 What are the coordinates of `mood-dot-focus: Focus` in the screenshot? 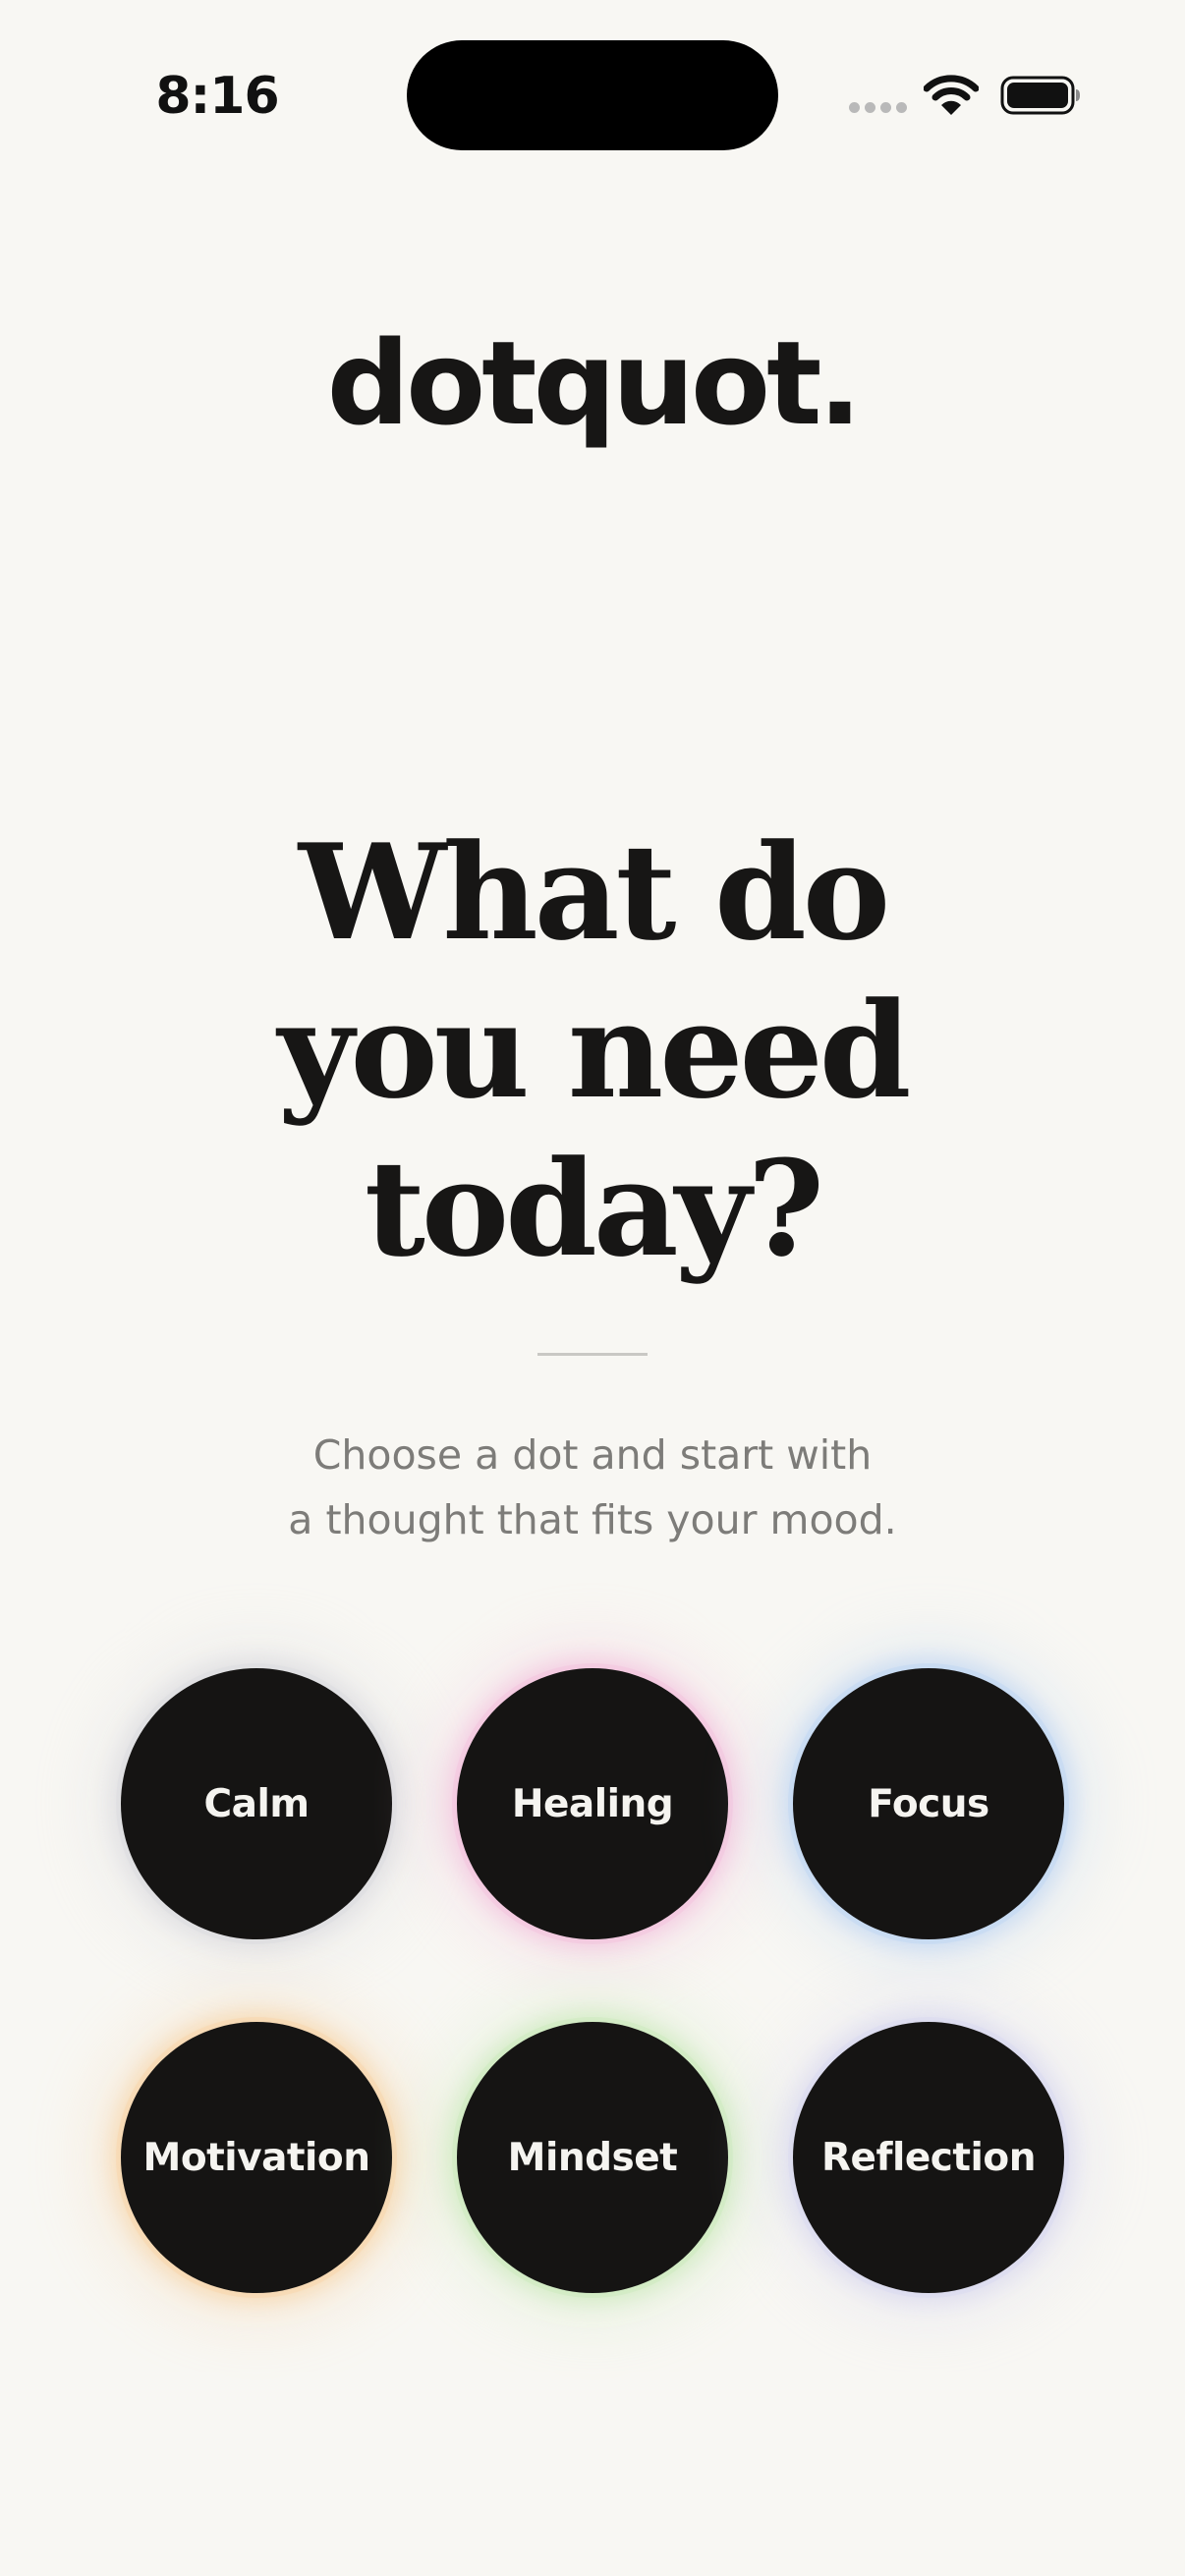 It's located at (929, 1803).